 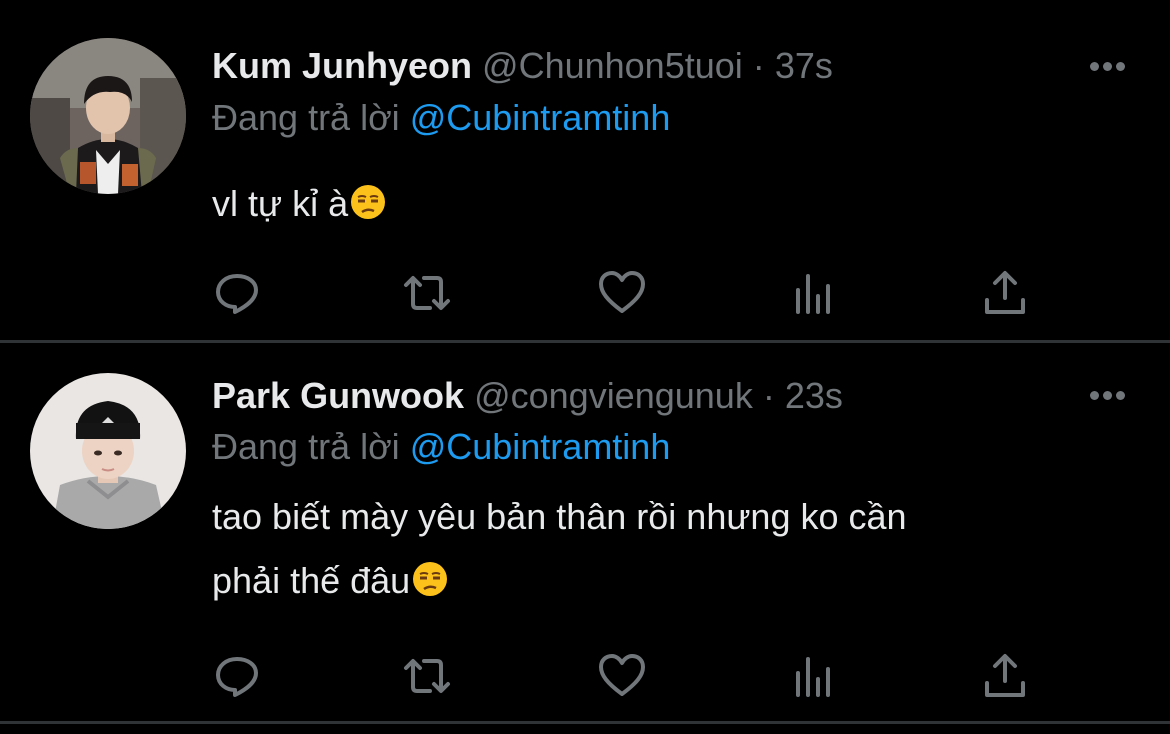 What do you see at coordinates (311, 580) in the screenshot?
I see `tweet-text-line: phải thế đâu` at bounding box center [311, 580].